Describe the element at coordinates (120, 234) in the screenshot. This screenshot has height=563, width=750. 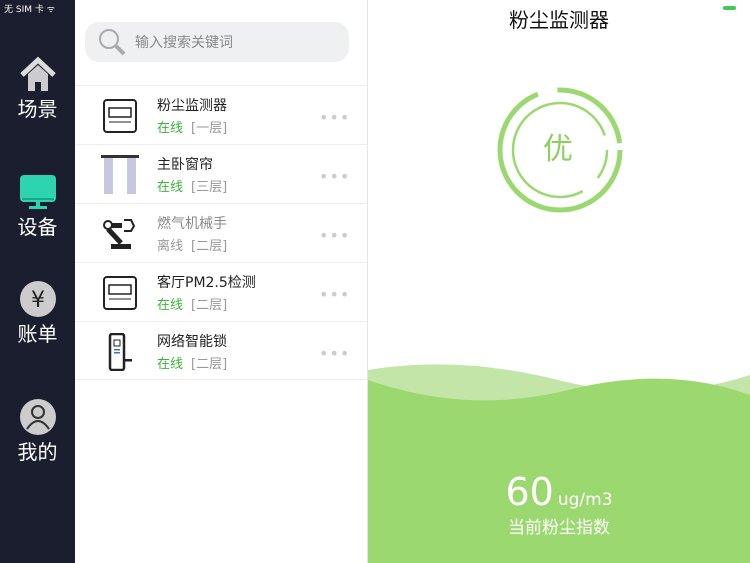
I see `robot-arm-icon` at that location.